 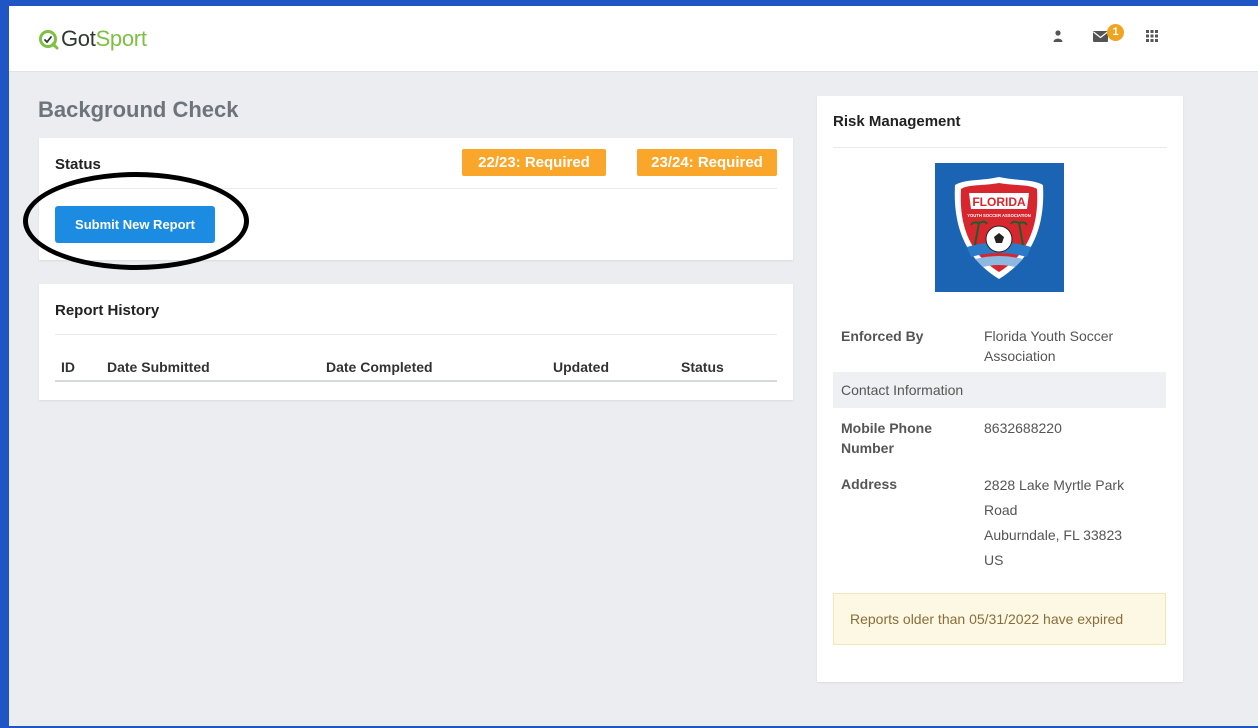 I want to click on status-badge-2223: 22/23: Required, so click(x=534, y=162).